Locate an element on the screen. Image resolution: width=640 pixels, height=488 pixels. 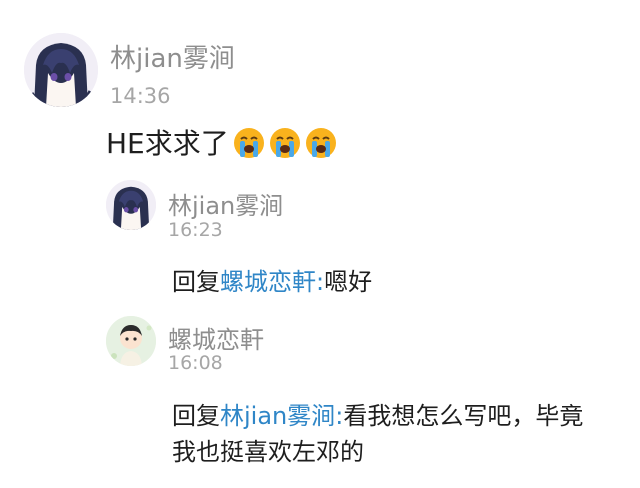
mention-link: 林jian雾涧: is located at coordinates (281, 416).